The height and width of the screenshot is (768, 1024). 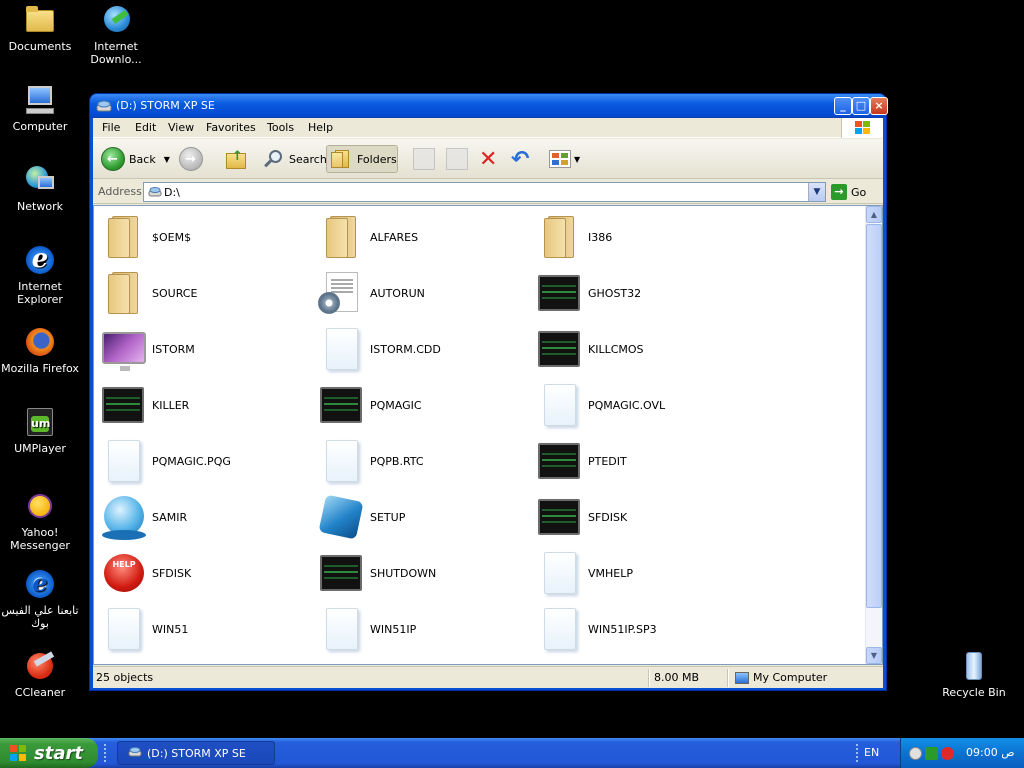 I want to click on move-to-button, so click(x=424, y=159).